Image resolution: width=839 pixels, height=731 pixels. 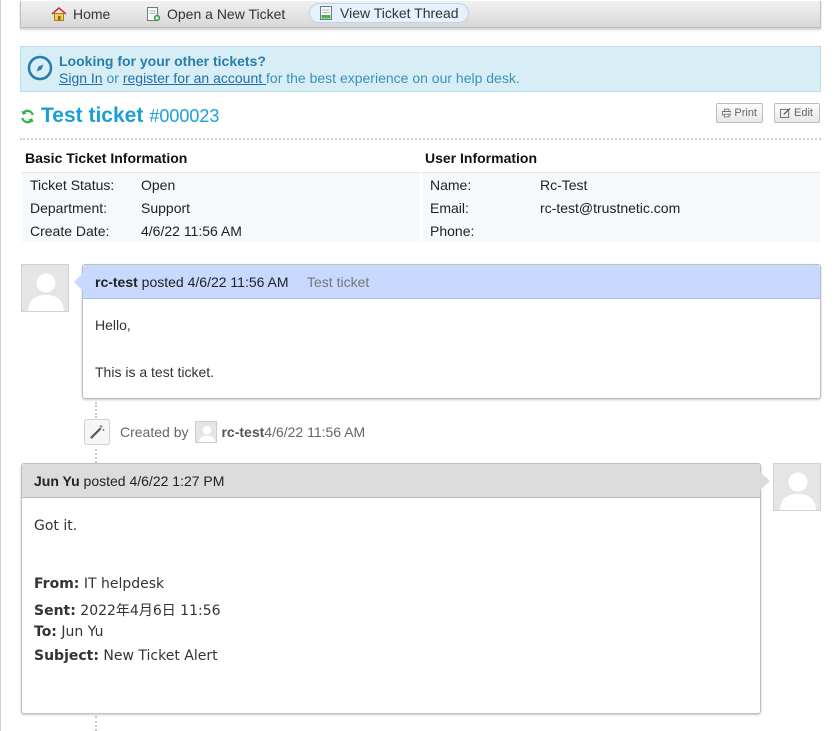 What do you see at coordinates (399, 13) in the screenshot?
I see `nav-view-ticket-thread-label: View Ticket Thread` at bounding box center [399, 13].